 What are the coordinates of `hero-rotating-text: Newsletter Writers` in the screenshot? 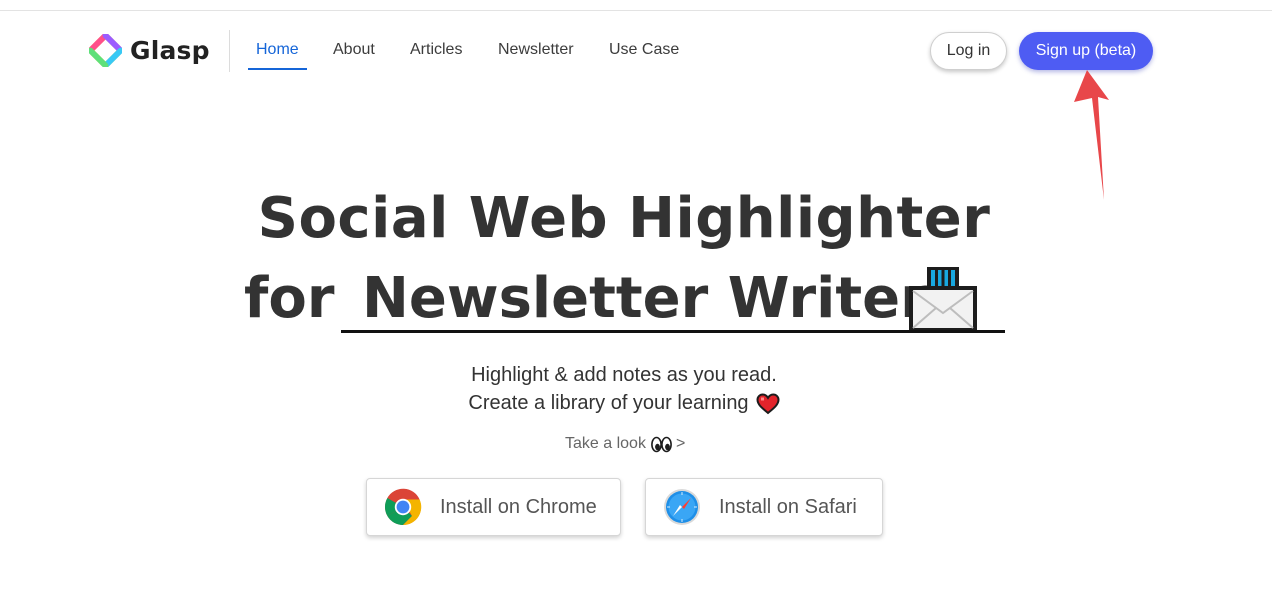 It's located at (662, 298).